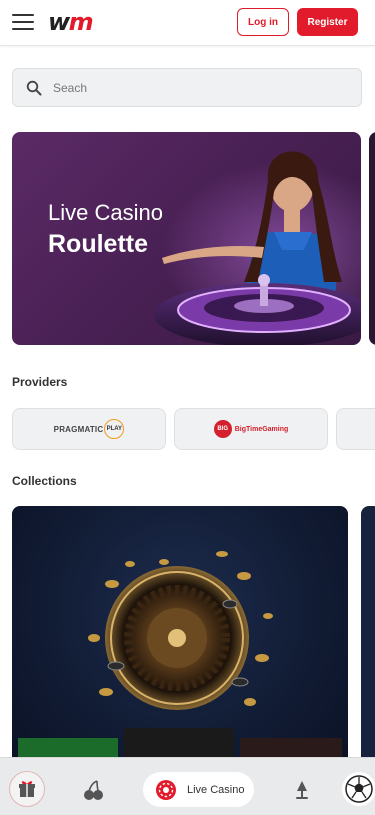 The width and height of the screenshot is (375, 815). What do you see at coordinates (368, 636) in the screenshot?
I see `collection-next-card` at bounding box center [368, 636].